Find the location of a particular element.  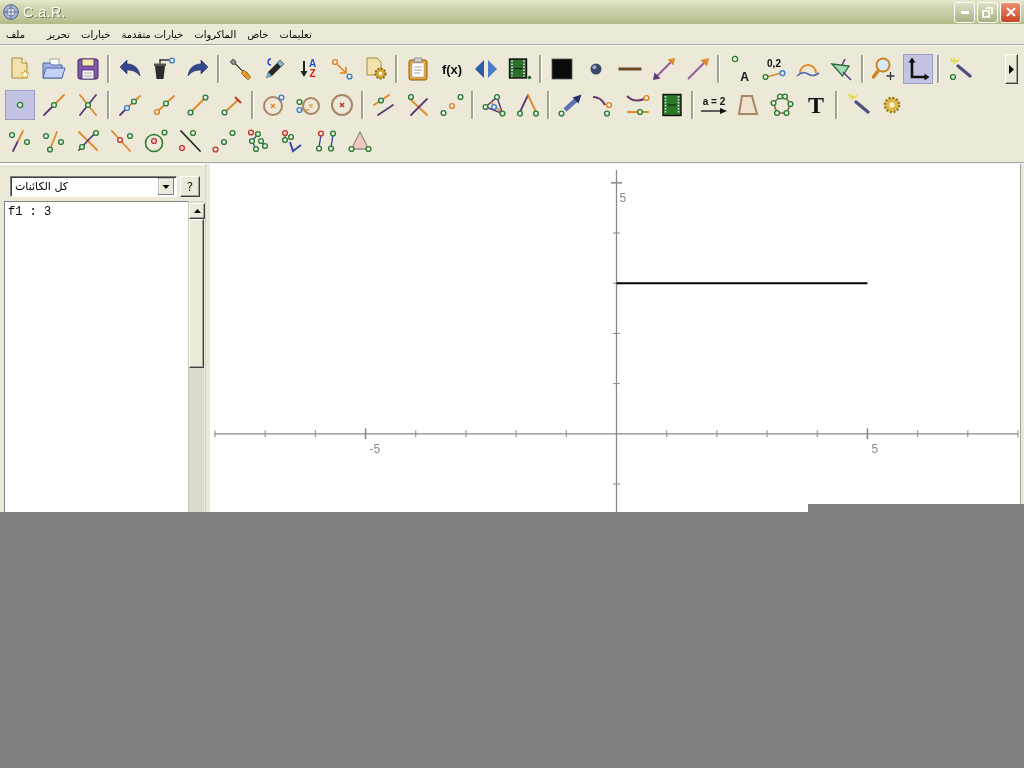

filter-dropdown: كل الكائنات is located at coordinates (93, 186).